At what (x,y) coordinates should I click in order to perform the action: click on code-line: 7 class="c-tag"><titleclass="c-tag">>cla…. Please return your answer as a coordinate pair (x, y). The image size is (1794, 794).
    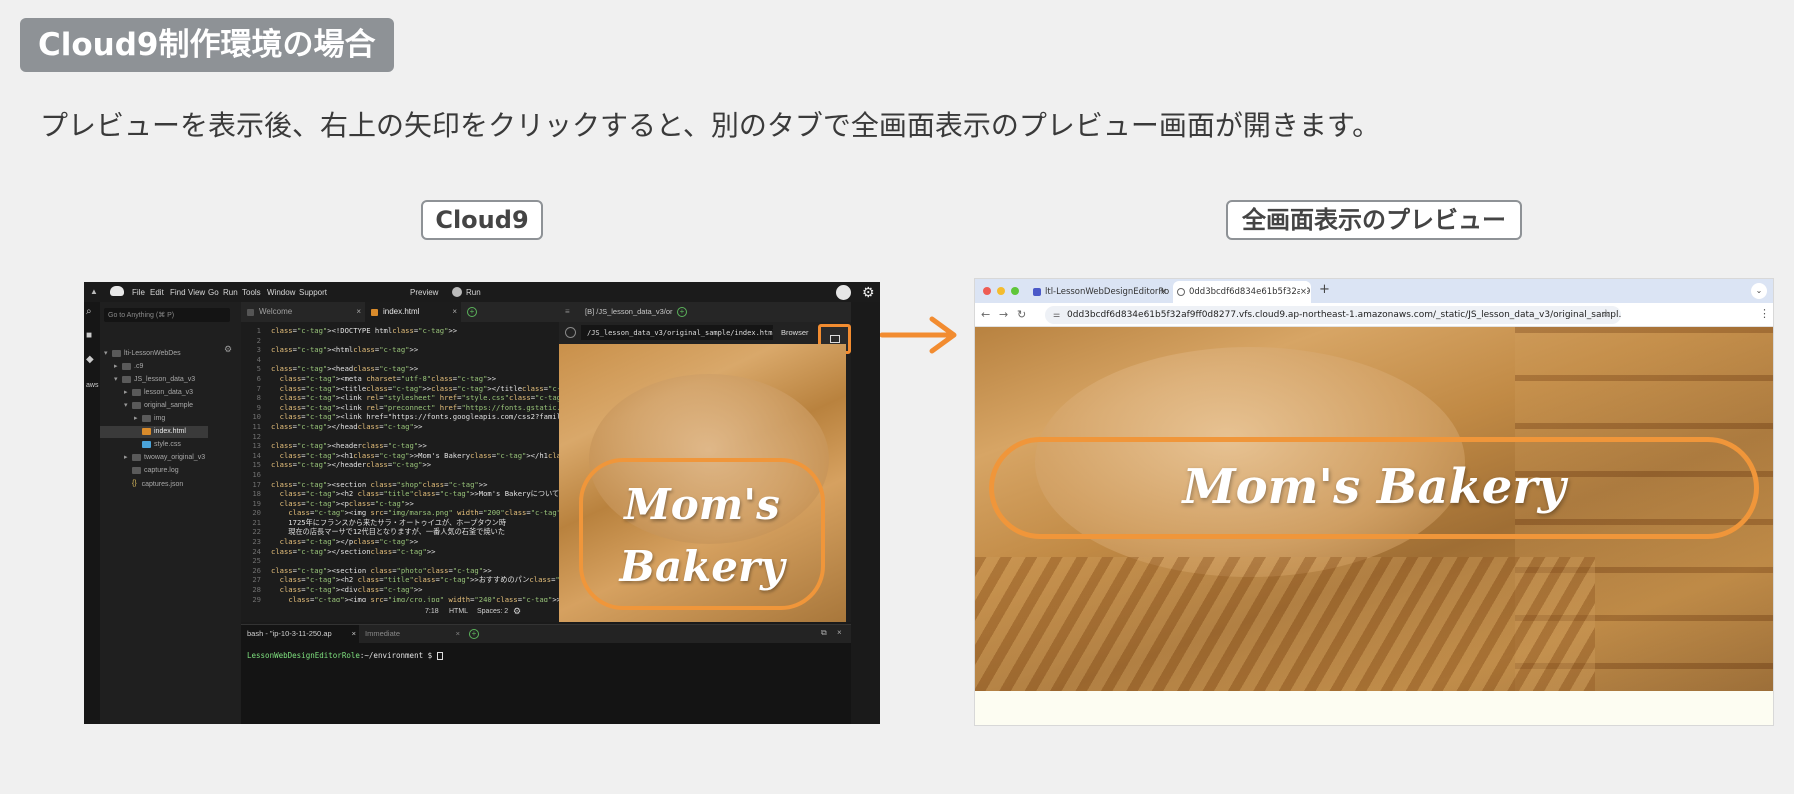
    Looking at the image, I should click on (400, 389).